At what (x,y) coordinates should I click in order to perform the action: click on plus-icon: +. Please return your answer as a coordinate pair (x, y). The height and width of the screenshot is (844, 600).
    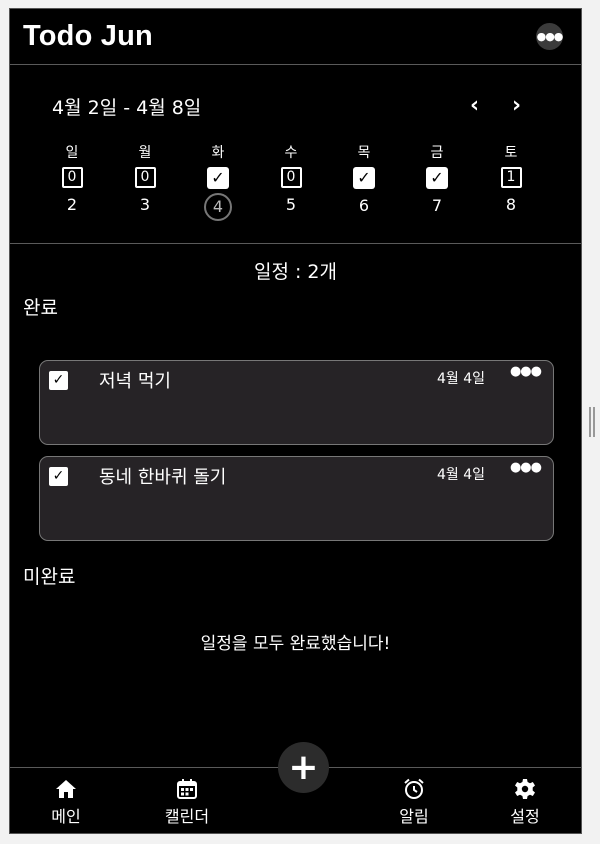
    Looking at the image, I should click on (303, 767).